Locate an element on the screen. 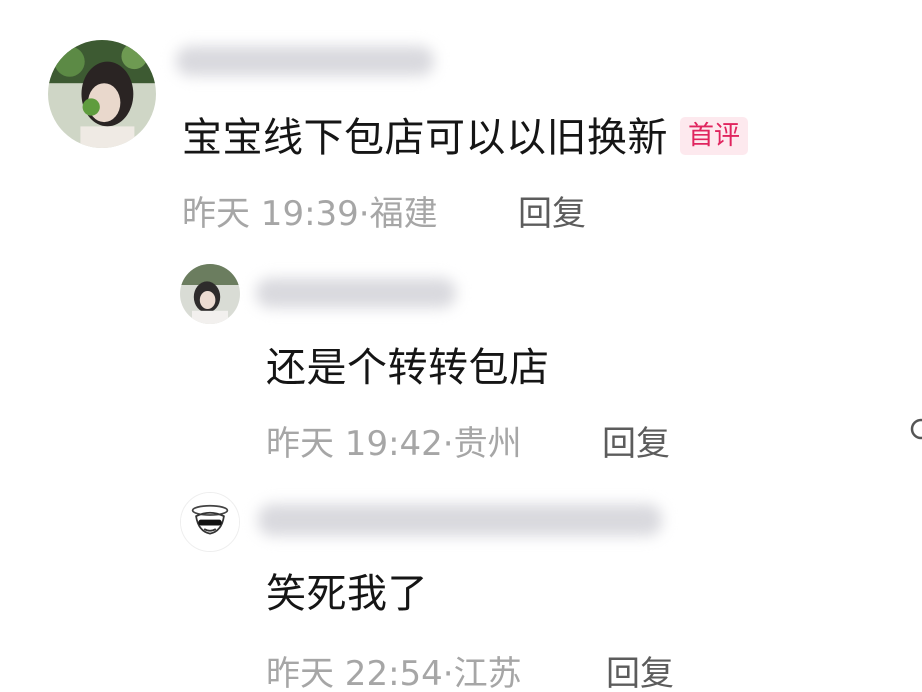 Image resolution: width=922 pixels, height=692 pixels. comment-text: 笑死我了 is located at coordinates (347, 594).